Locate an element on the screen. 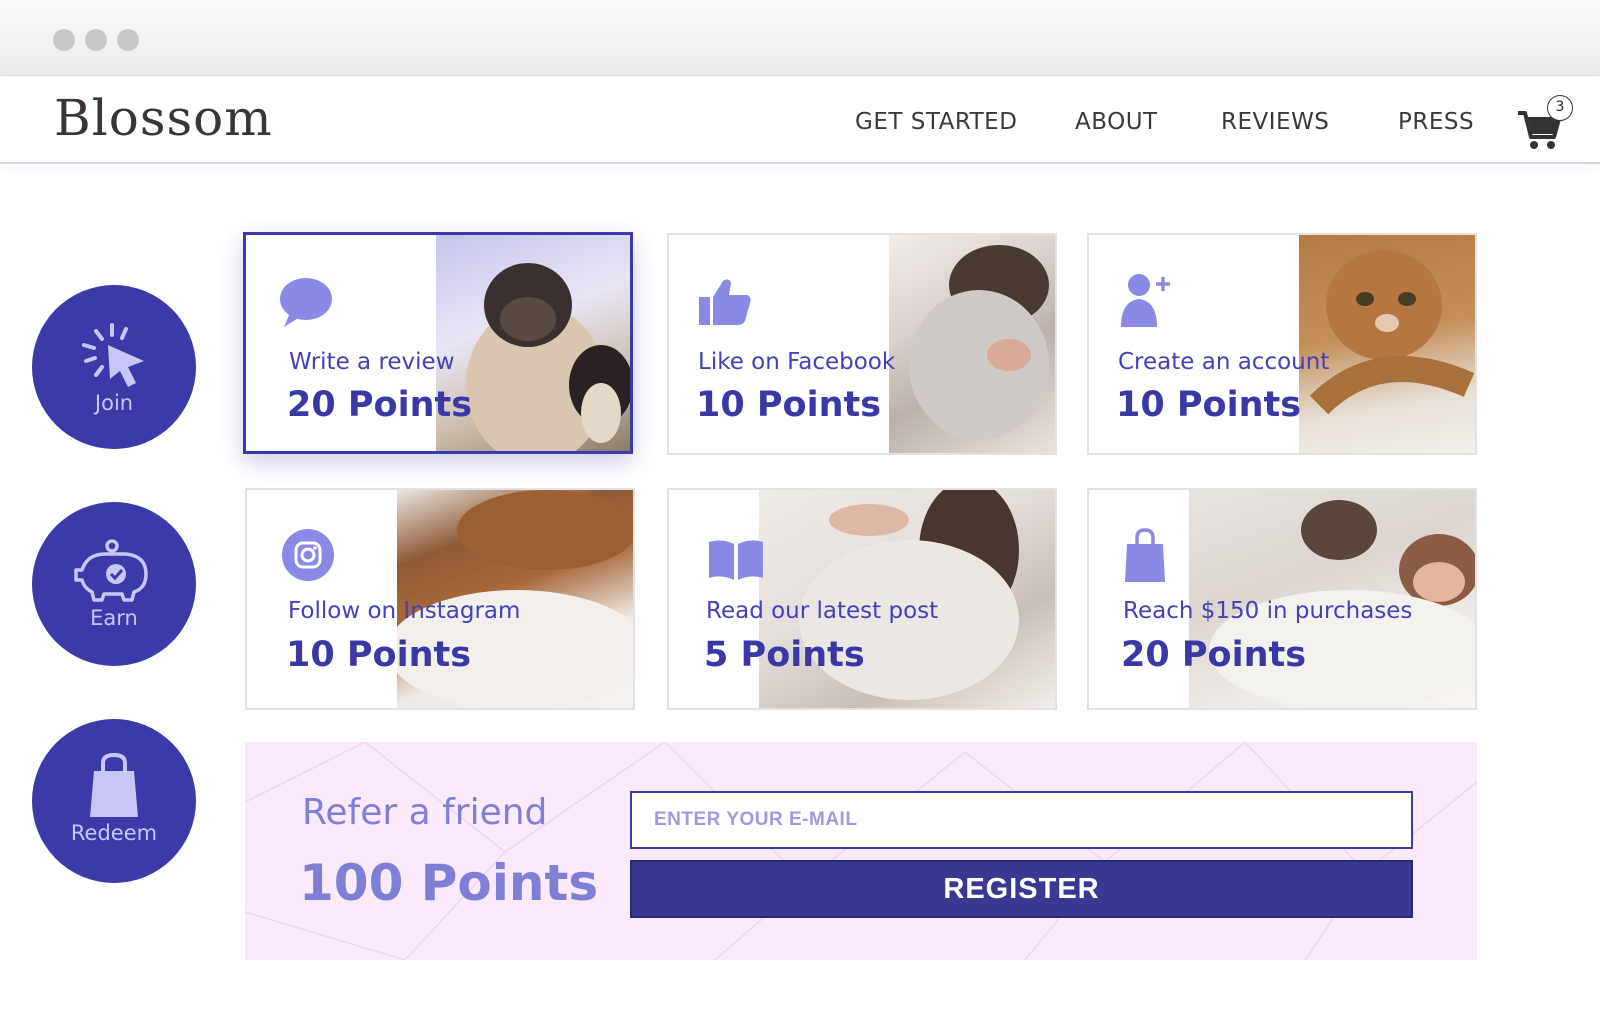  nav-get-started: GET STARTED is located at coordinates (936, 122).